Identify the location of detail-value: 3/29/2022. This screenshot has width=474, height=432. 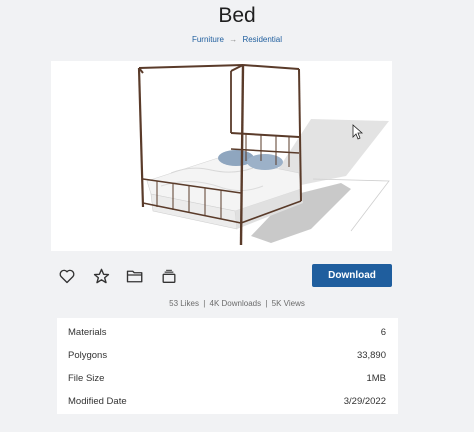
(364, 401).